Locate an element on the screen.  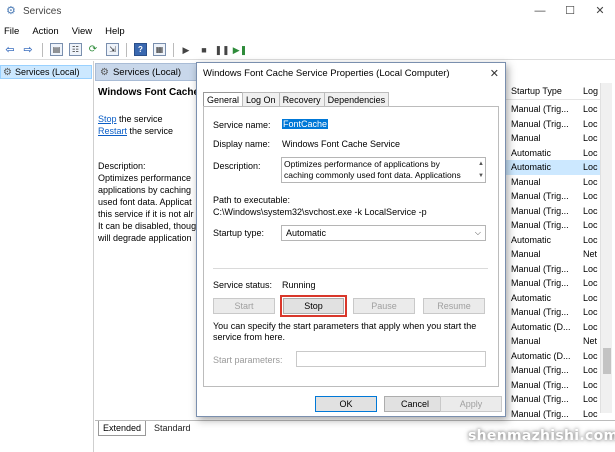
dialog-tabs: General Log On Recovery Dependencies is located at coordinates (296, 100).